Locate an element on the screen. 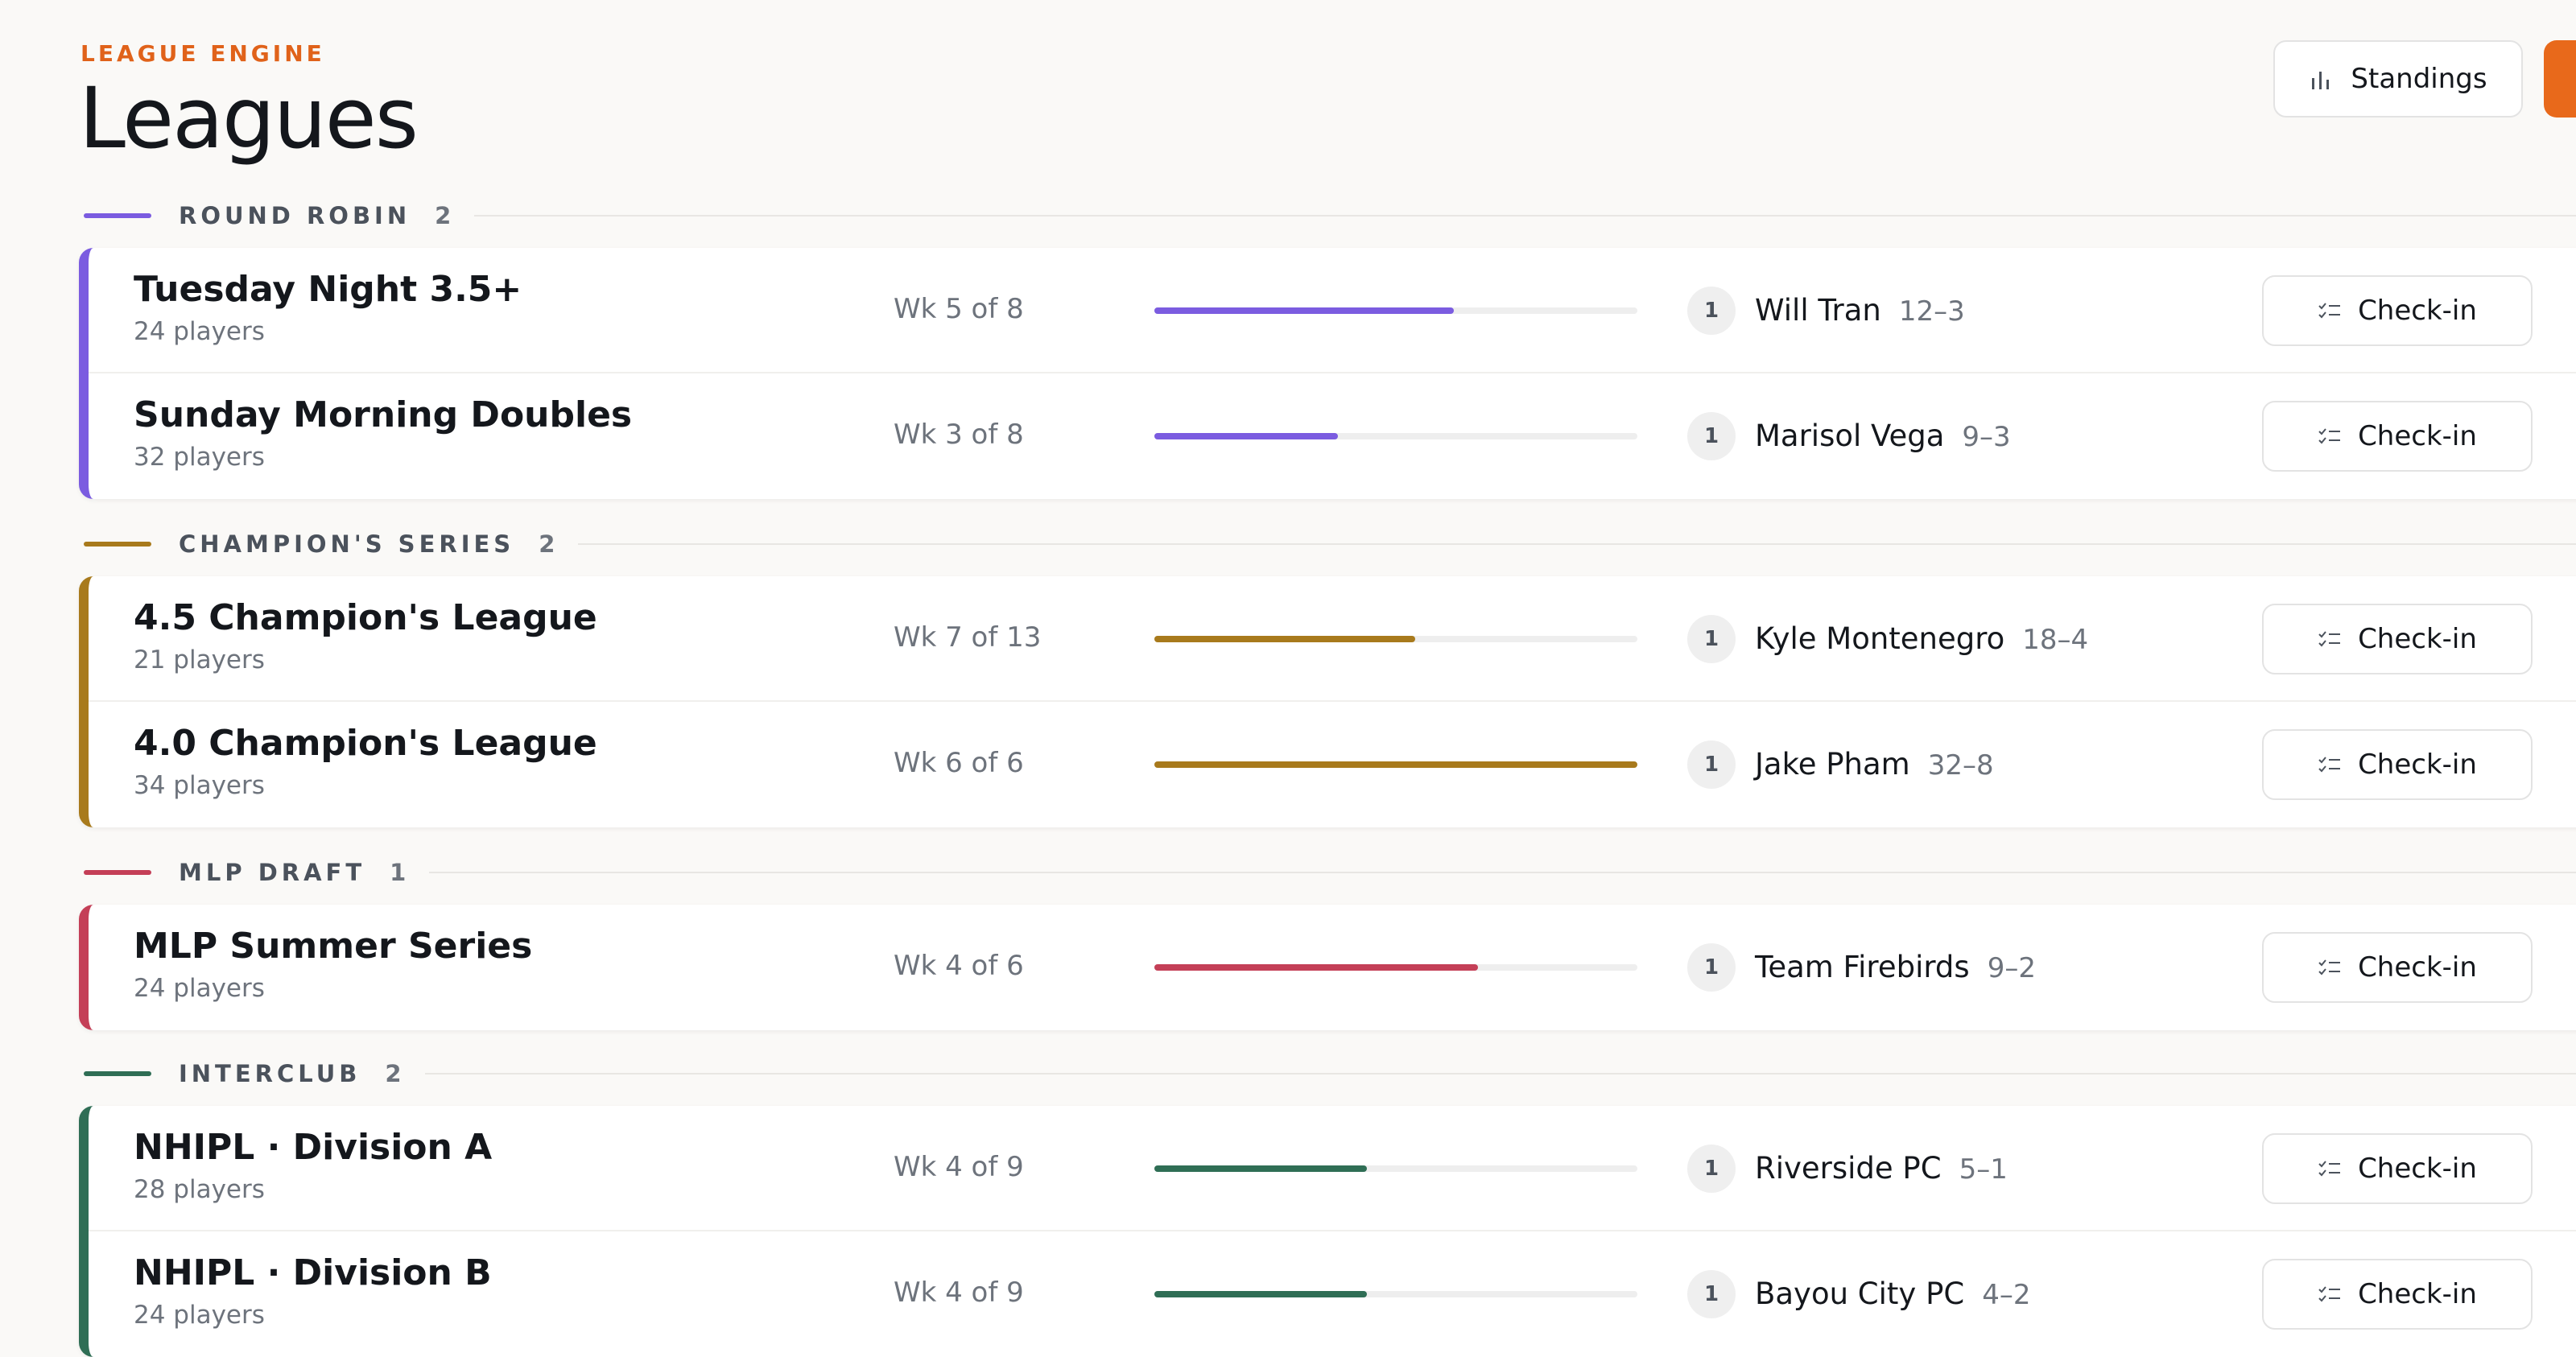 The image size is (2576, 1357). leader-record: 4–2 is located at coordinates (2006, 1295).